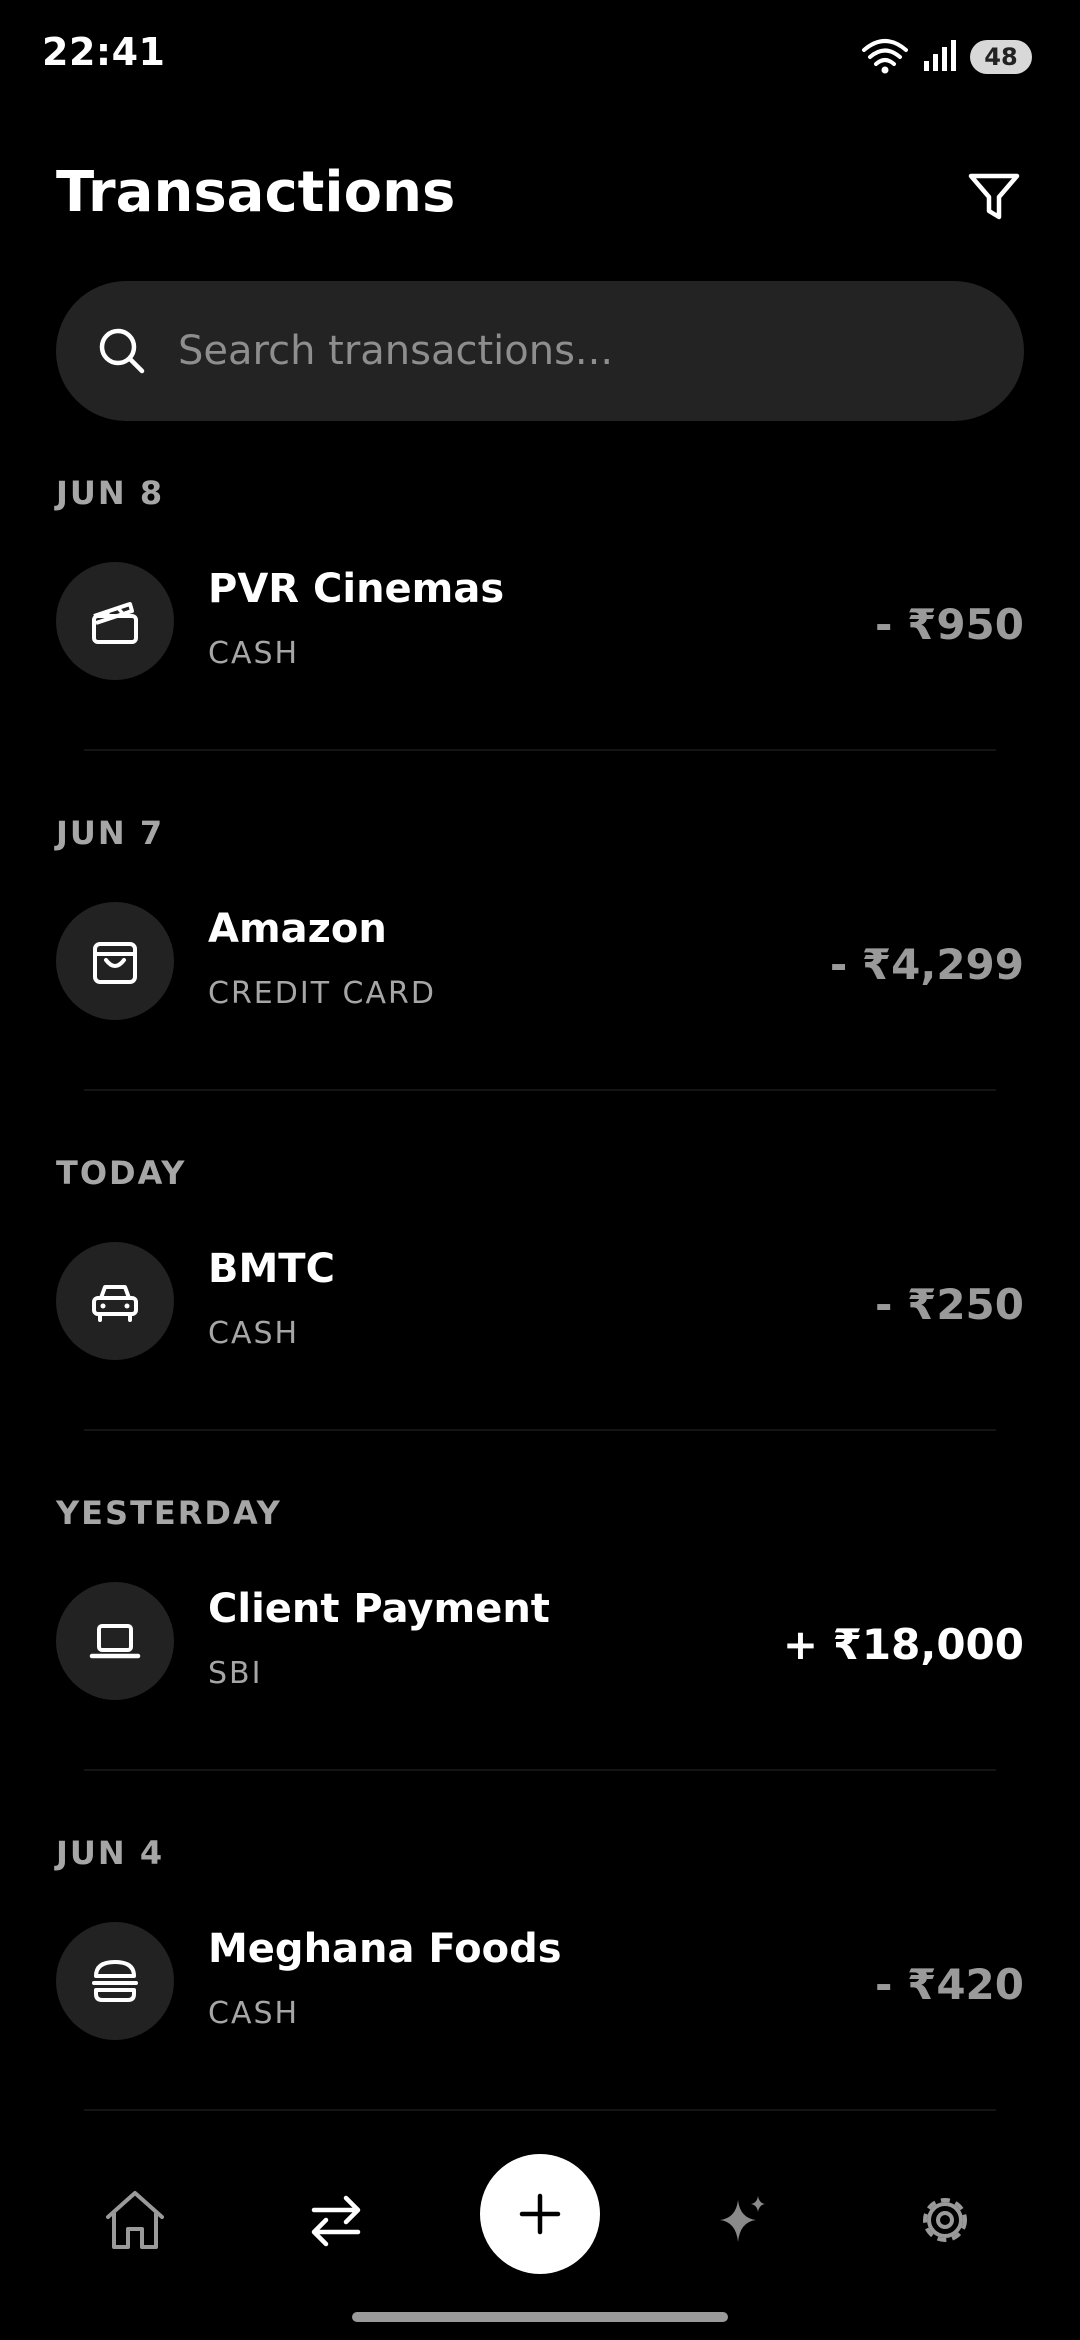  What do you see at coordinates (115, 961) in the screenshot?
I see `shopping-bag-icon` at bounding box center [115, 961].